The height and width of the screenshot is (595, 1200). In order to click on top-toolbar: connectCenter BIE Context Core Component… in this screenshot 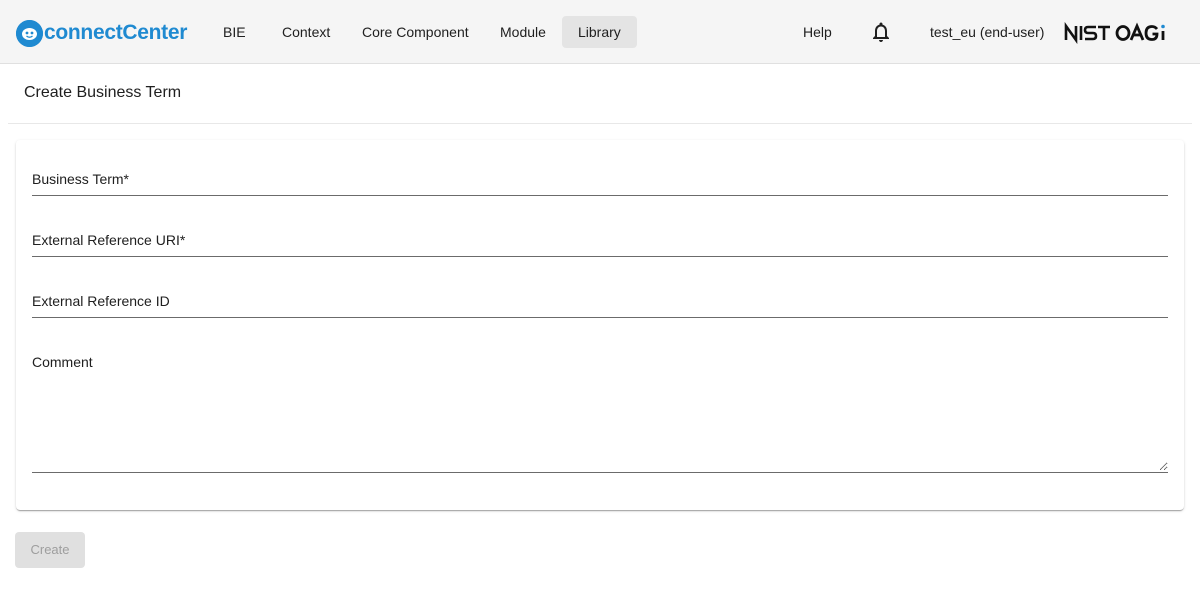, I will do `click(600, 32)`.